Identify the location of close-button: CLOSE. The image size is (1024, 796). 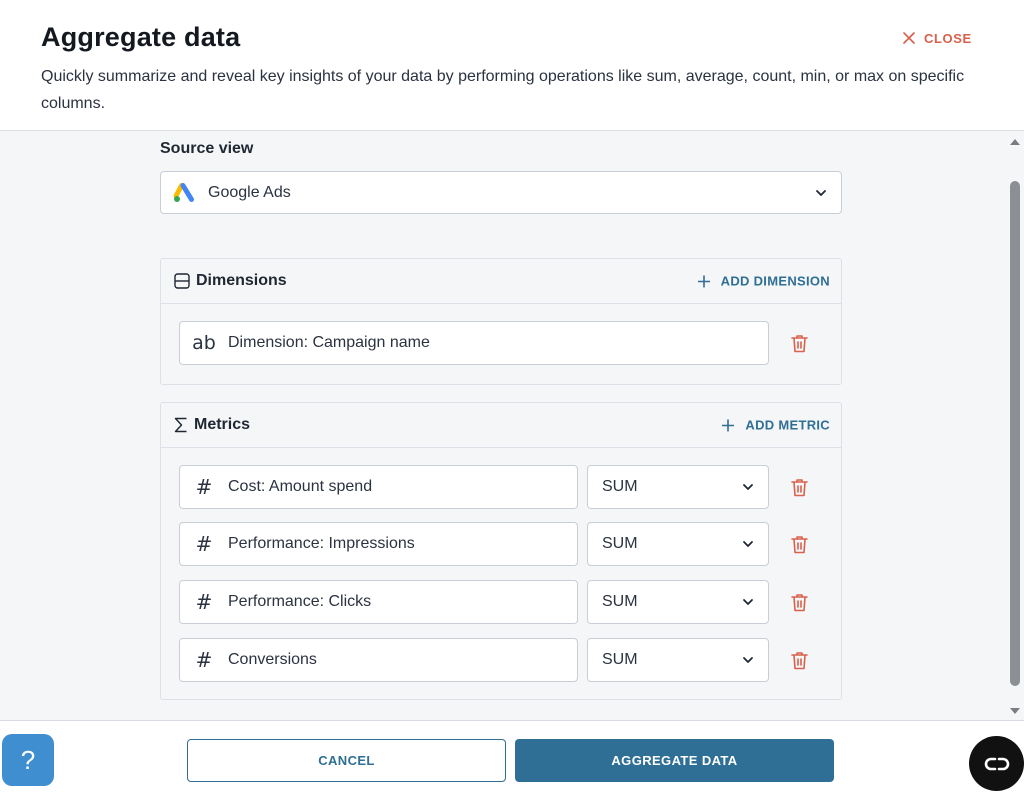
(937, 38).